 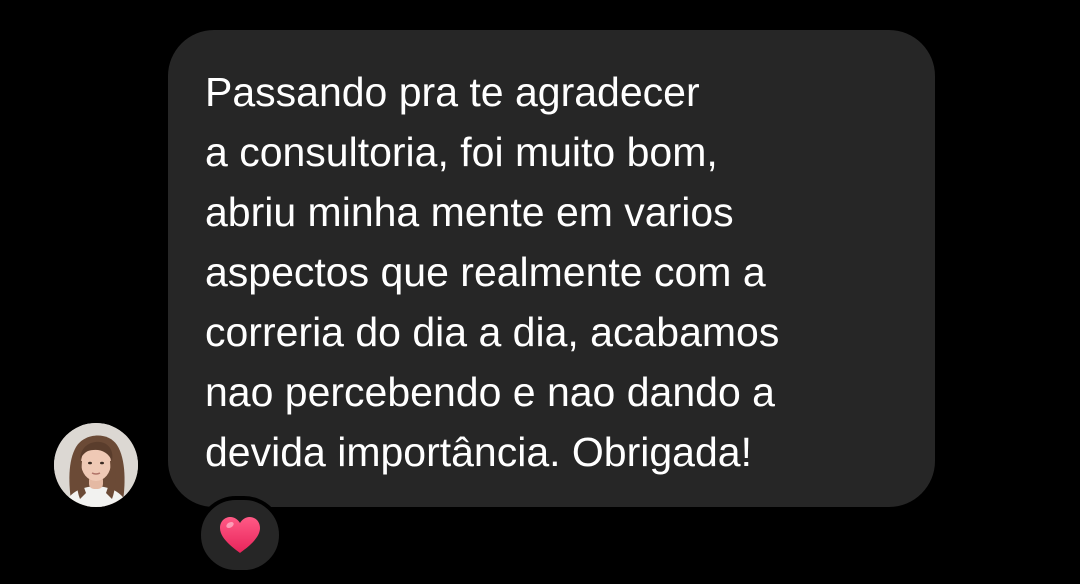 What do you see at coordinates (485, 272) in the screenshot?
I see `message-text-line: aspectos que realmente com a` at bounding box center [485, 272].